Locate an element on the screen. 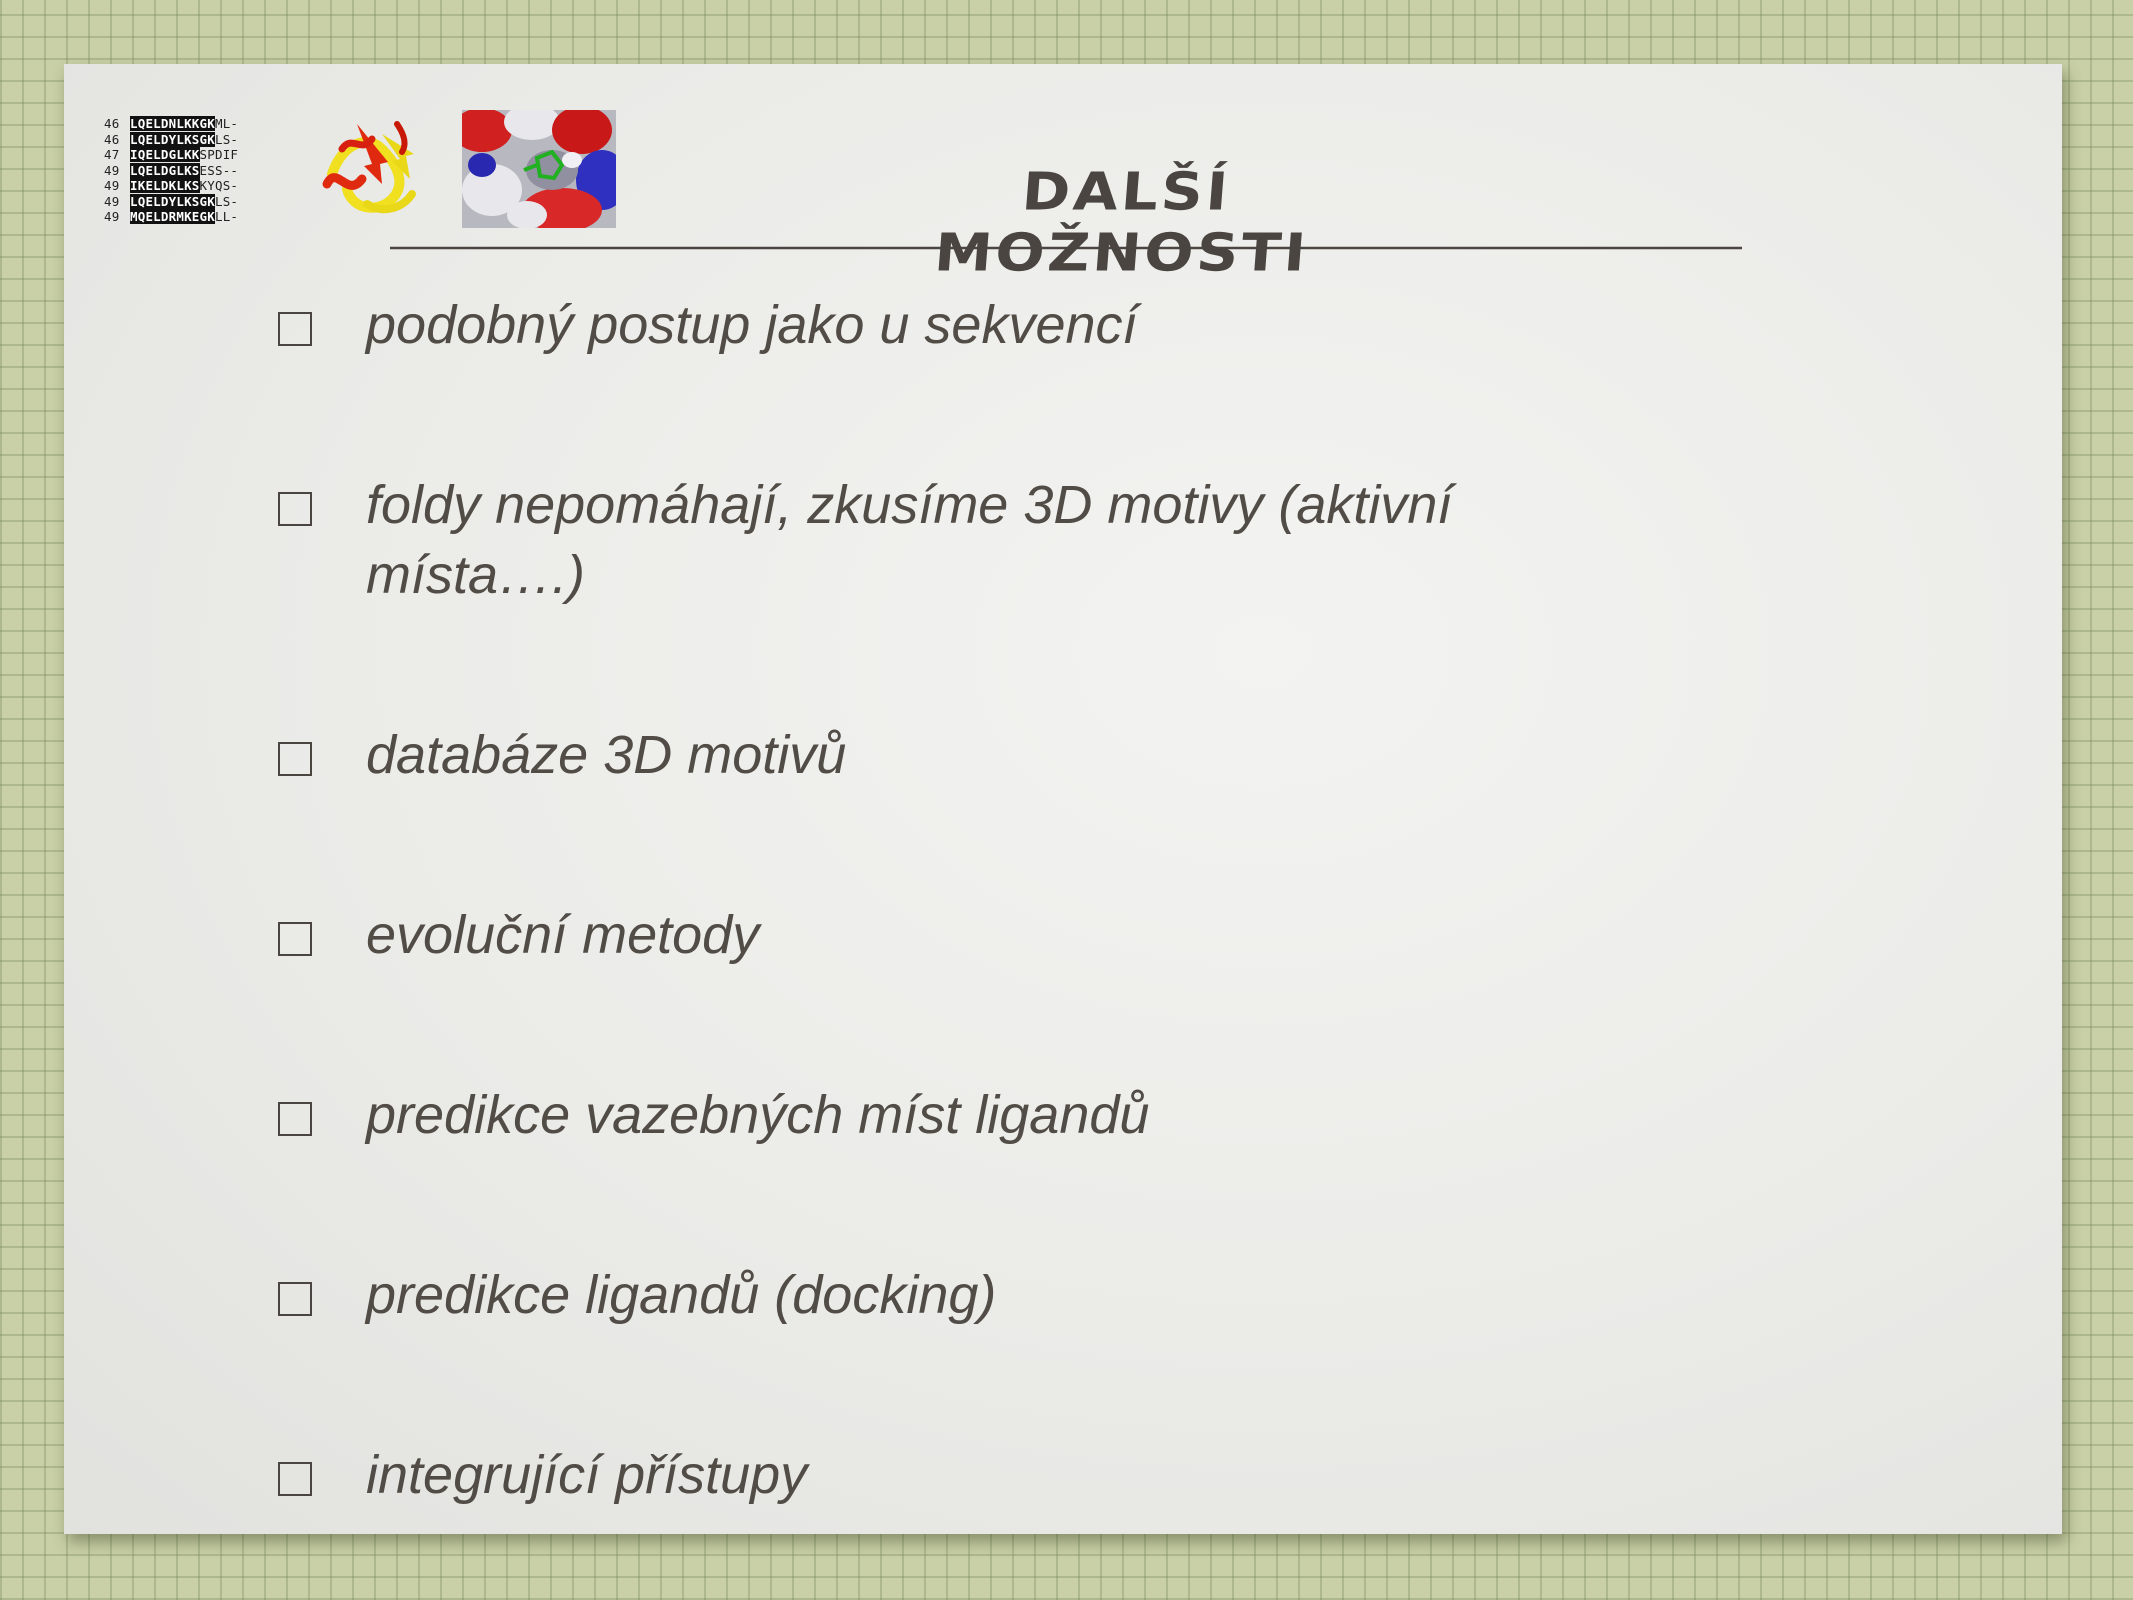 This screenshot has height=1600, width=2133. title-underline is located at coordinates (1066, 248).